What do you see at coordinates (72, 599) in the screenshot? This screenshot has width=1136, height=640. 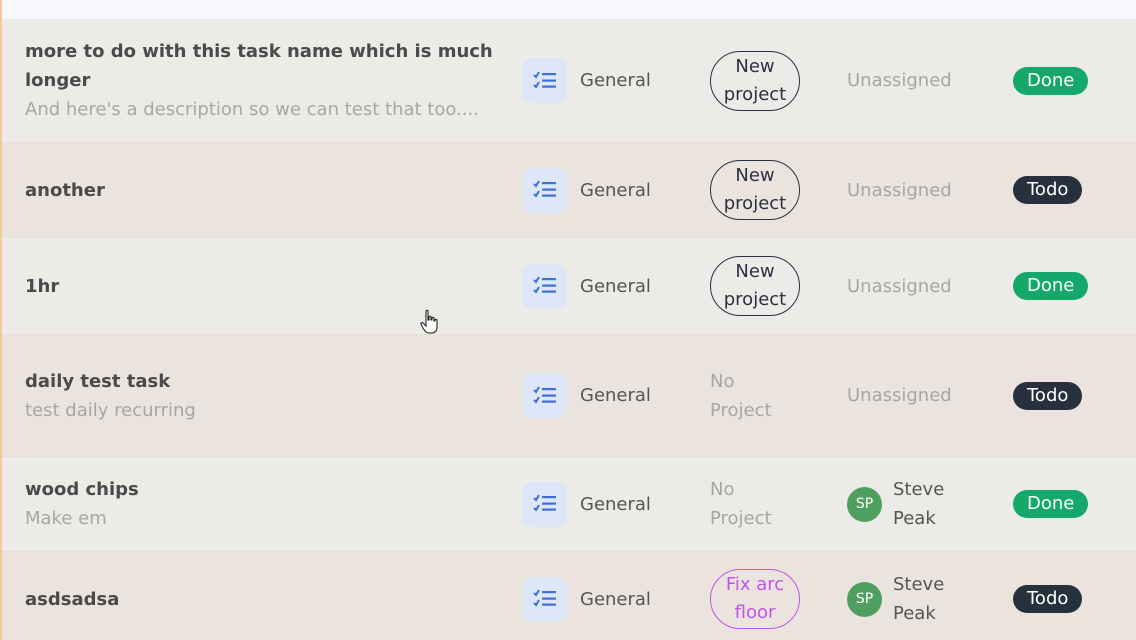 I see `task-title: asdsadsa` at bounding box center [72, 599].